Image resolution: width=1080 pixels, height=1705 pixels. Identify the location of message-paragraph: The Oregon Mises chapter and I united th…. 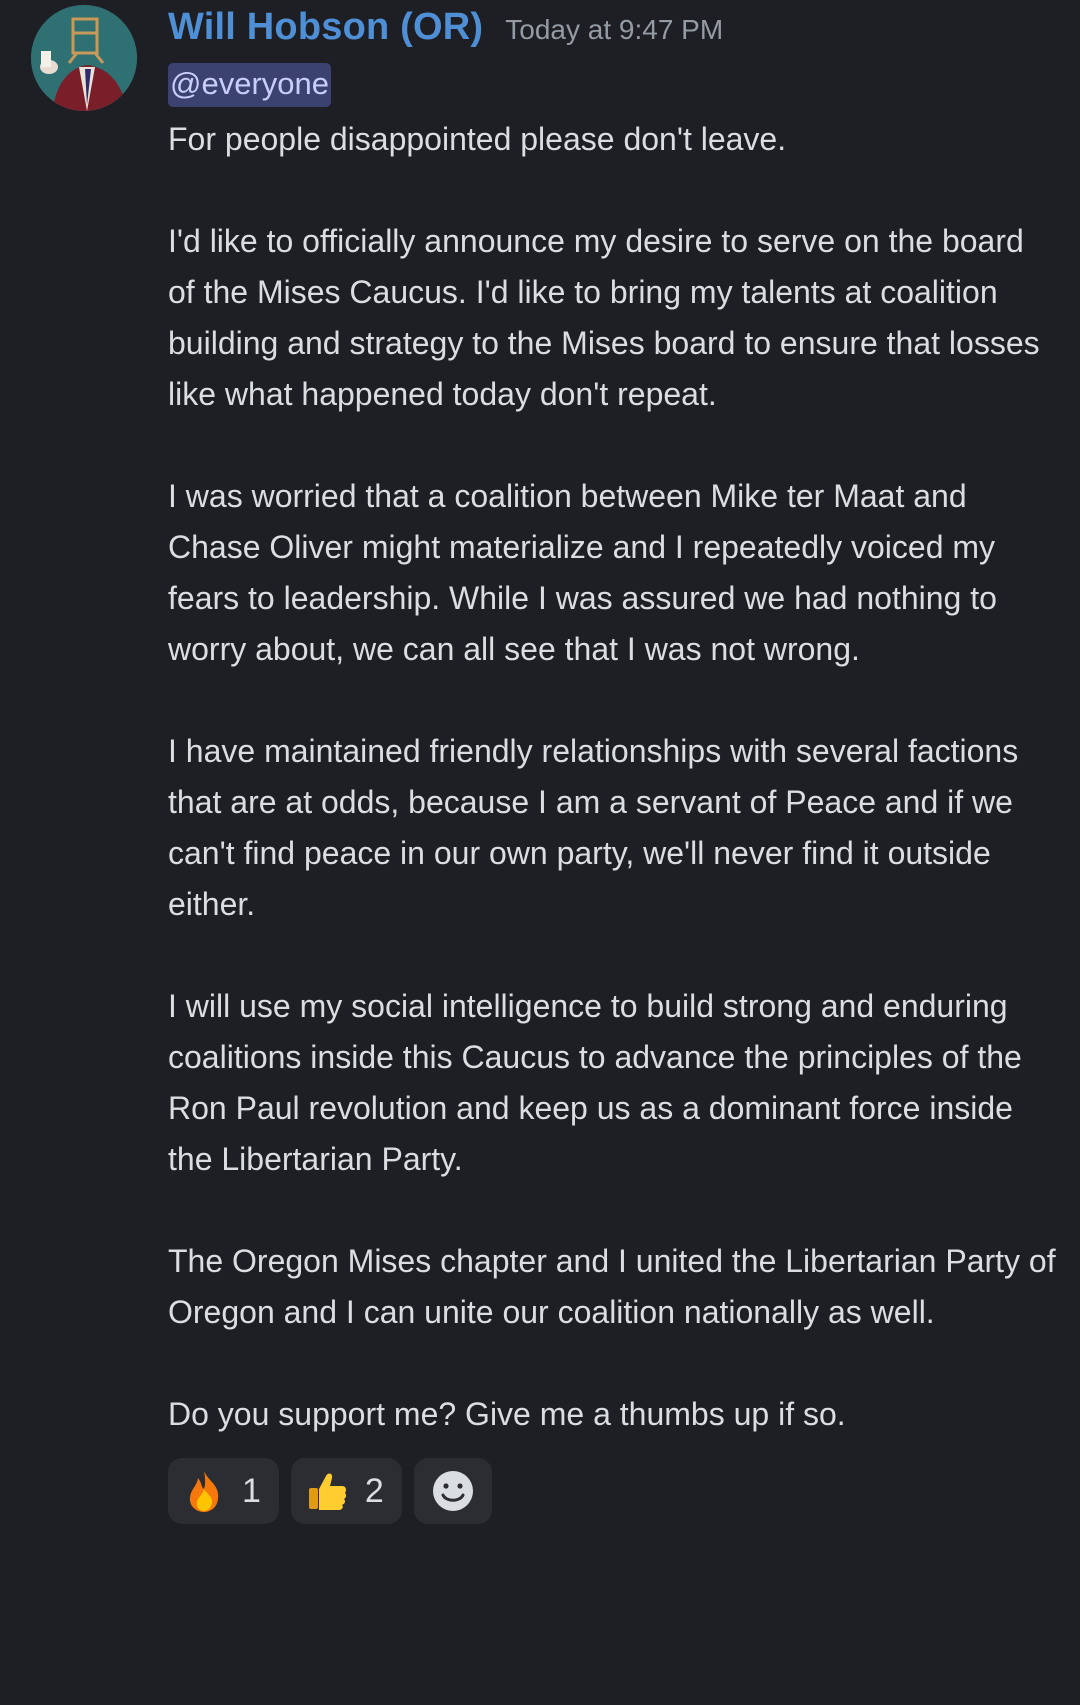
(612, 1286).